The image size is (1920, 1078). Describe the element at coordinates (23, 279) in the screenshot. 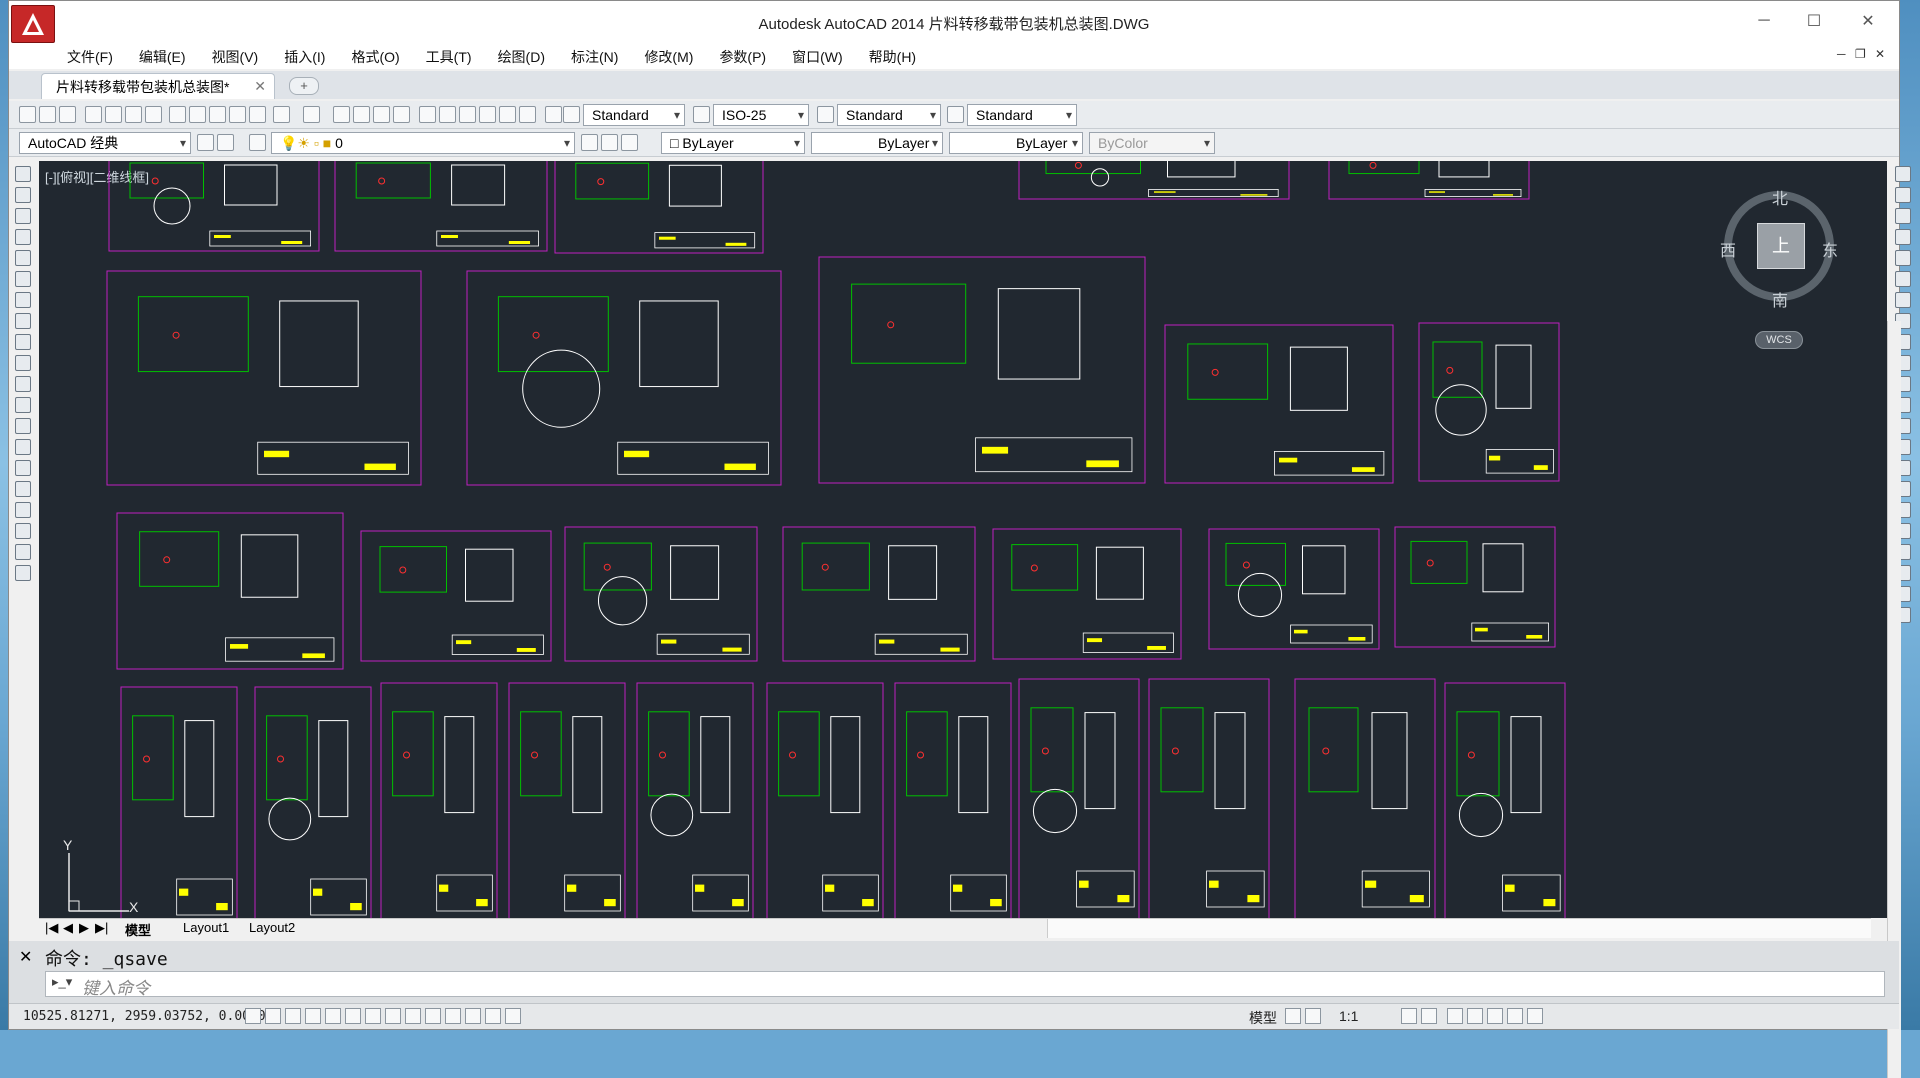

I see `arc-icon` at that location.